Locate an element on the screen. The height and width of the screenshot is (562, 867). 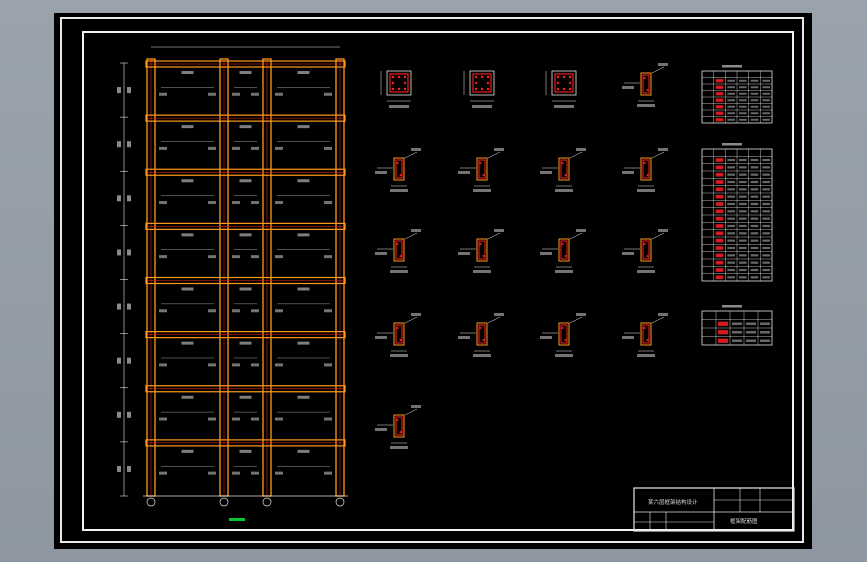
axis-bubble is located at coordinates (151, 502).